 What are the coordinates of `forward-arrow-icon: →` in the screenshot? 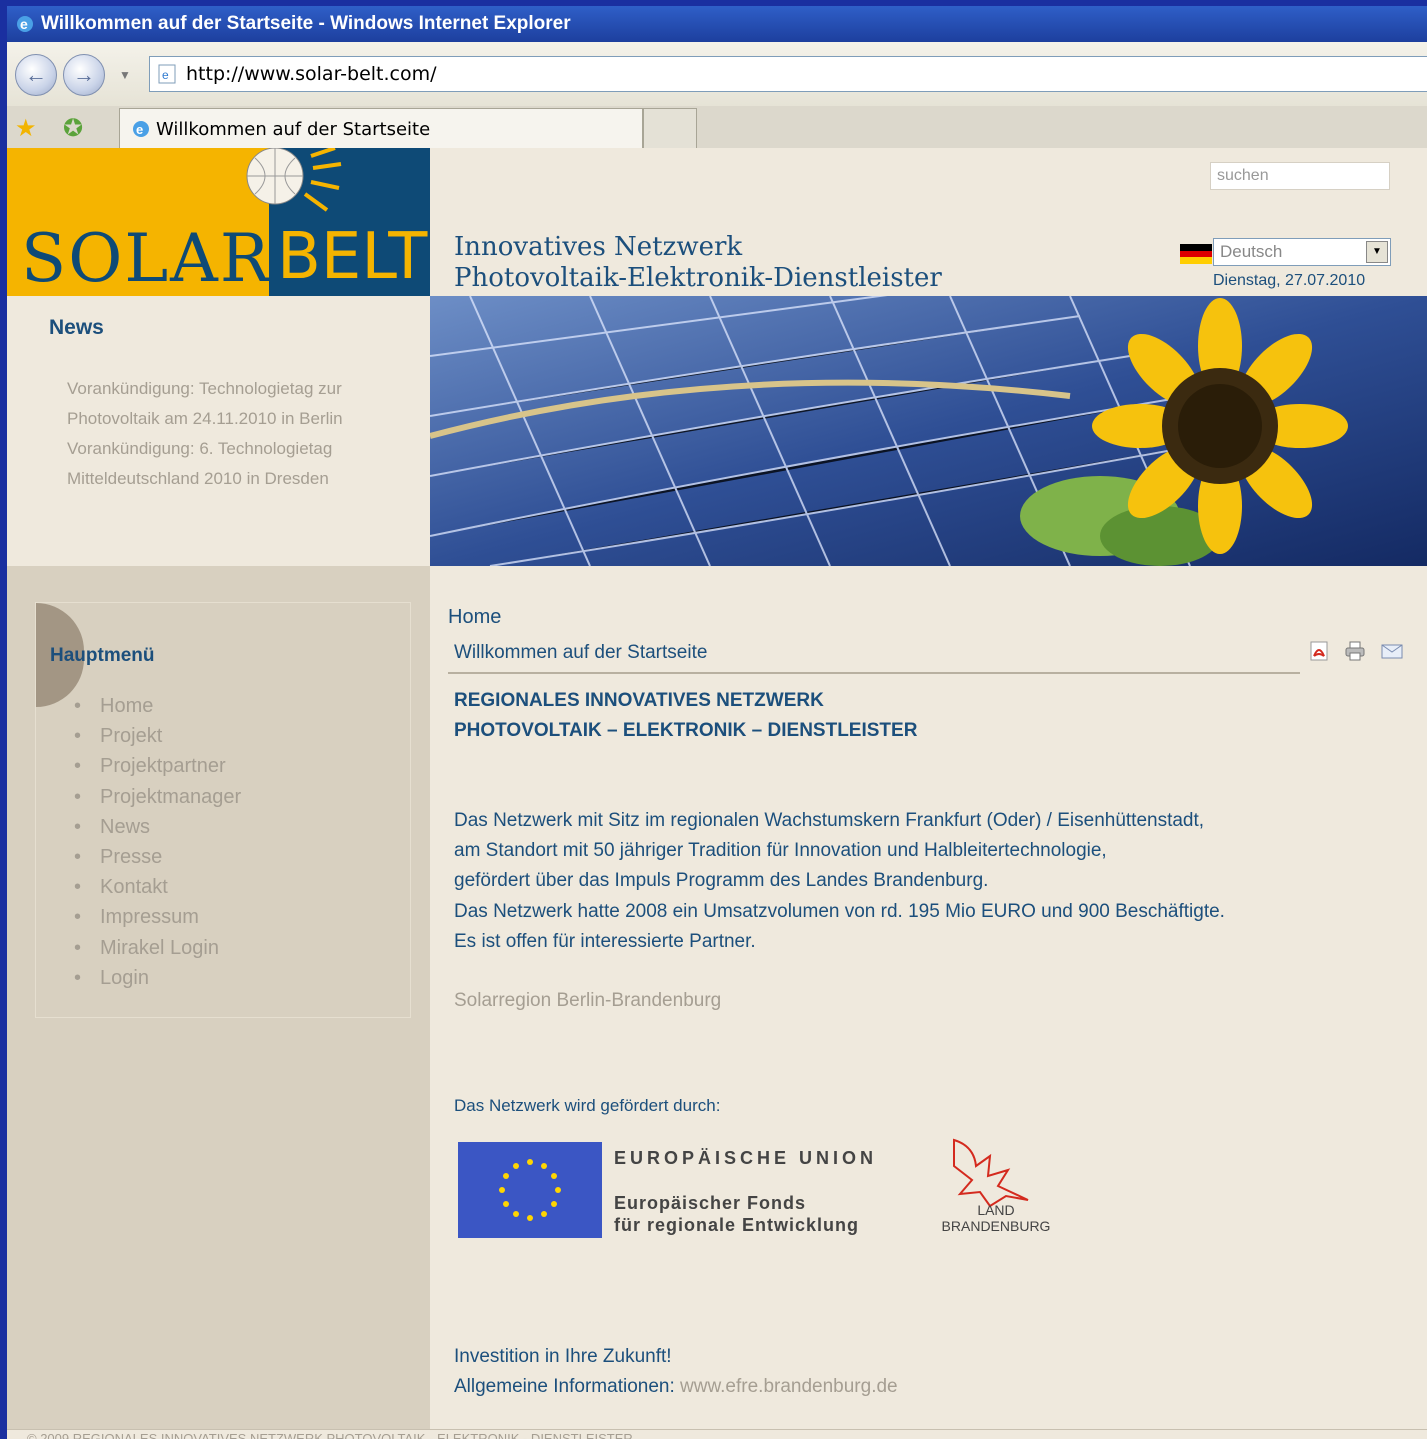 It's located at (84, 74).